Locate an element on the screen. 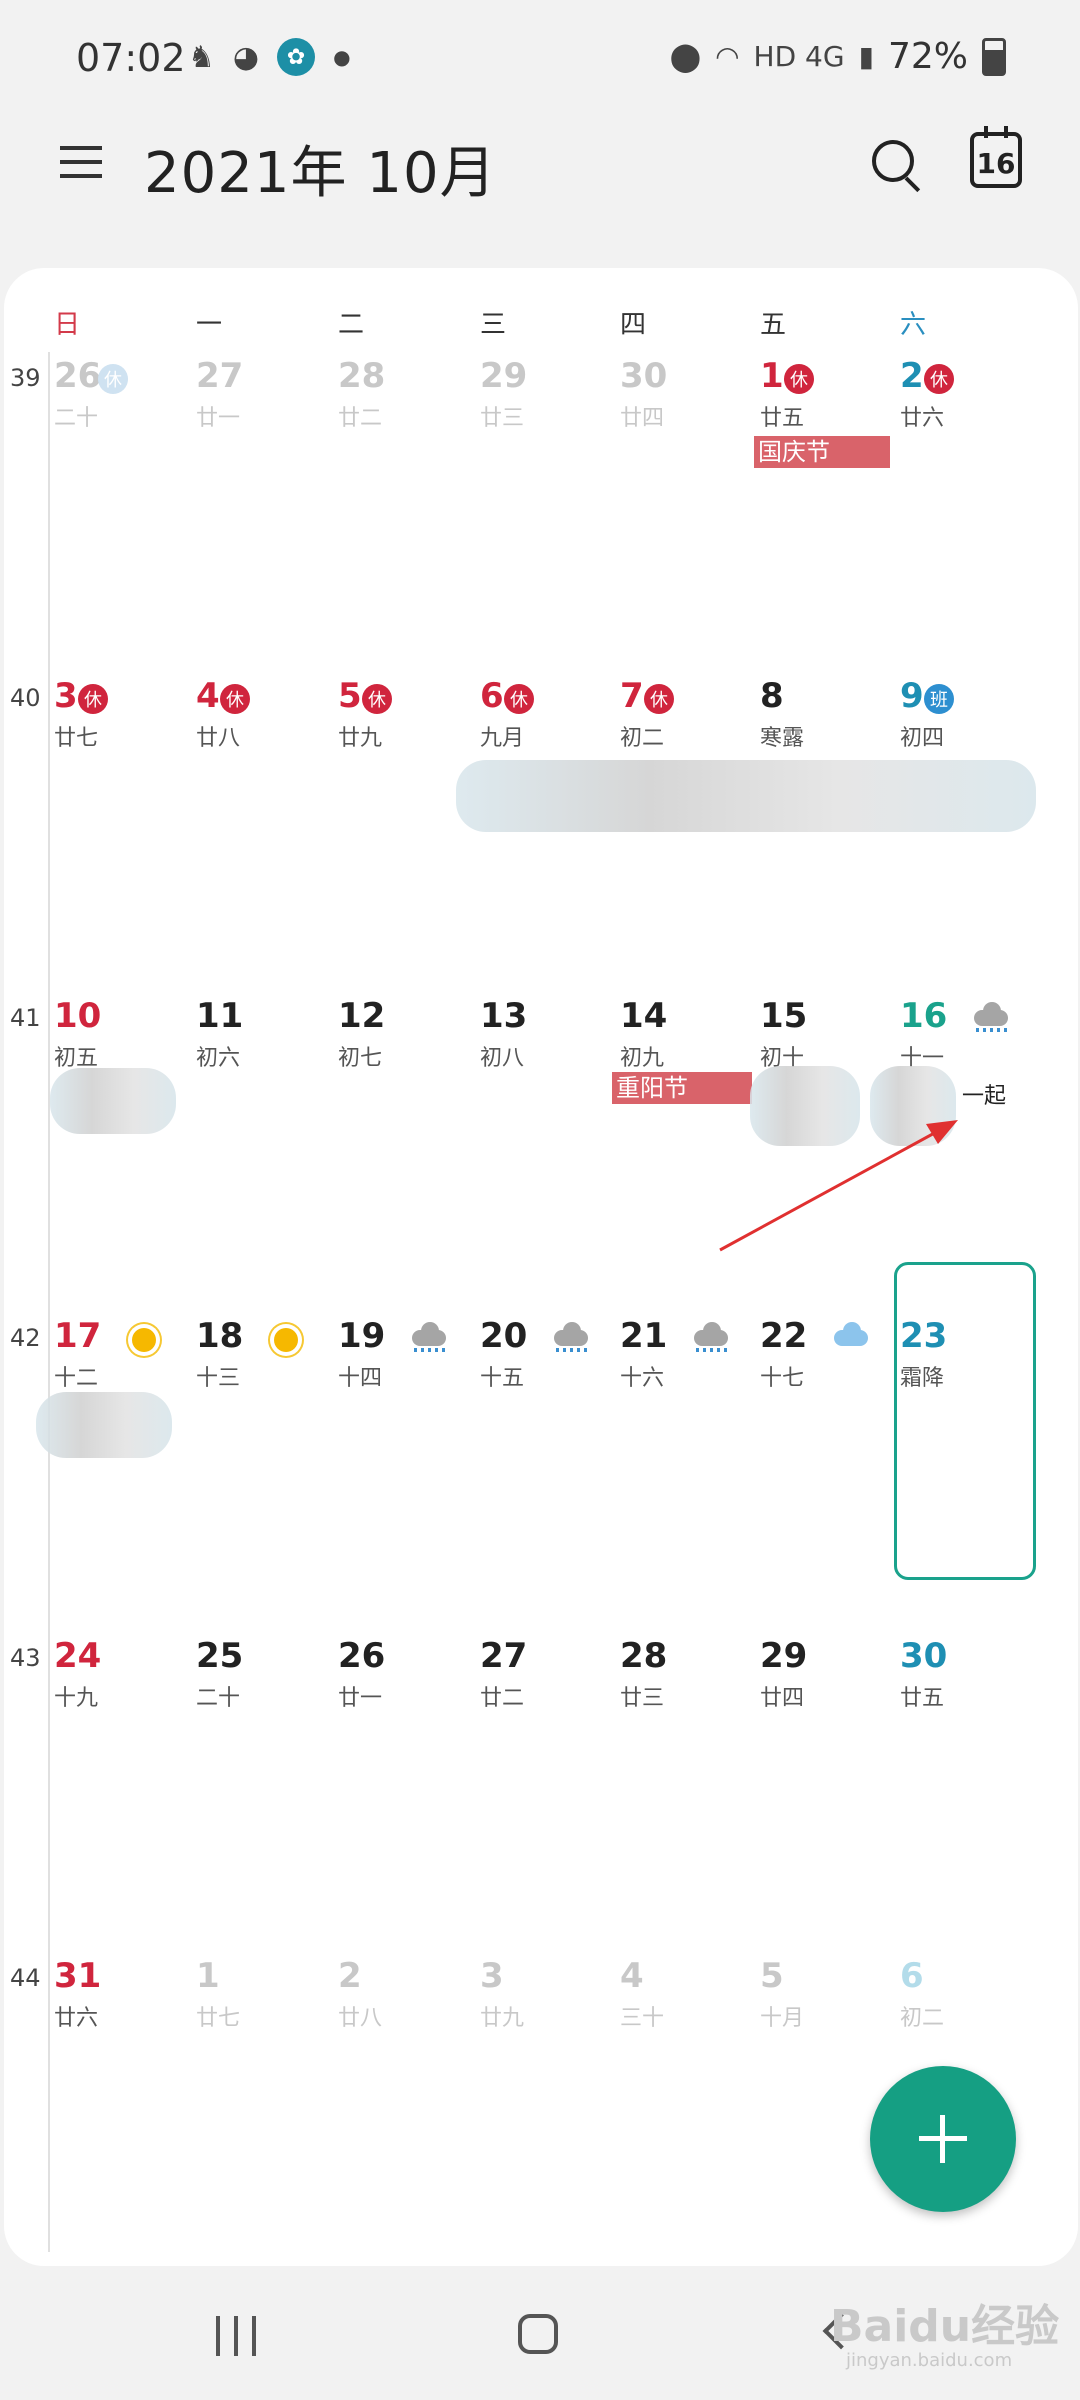 This screenshot has height=2400, width=1080. week-number: 43 is located at coordinates (25, 1658).